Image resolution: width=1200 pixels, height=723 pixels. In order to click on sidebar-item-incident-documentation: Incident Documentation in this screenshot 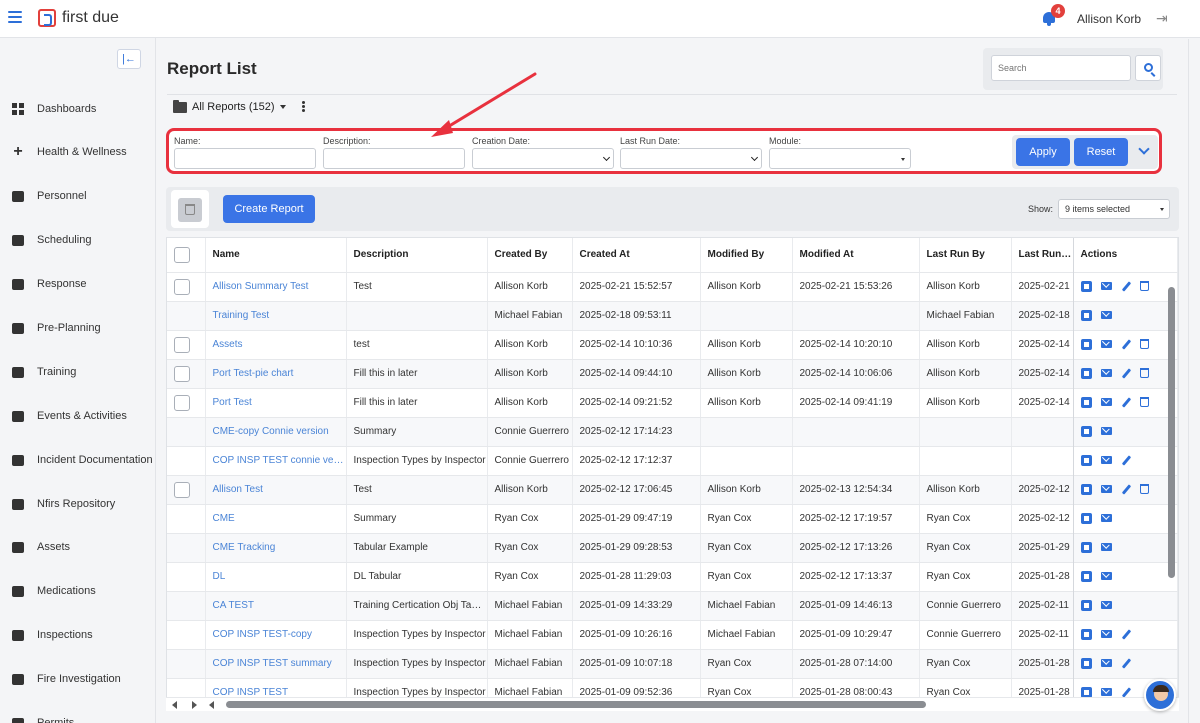, I will do `click(78, 460)`.